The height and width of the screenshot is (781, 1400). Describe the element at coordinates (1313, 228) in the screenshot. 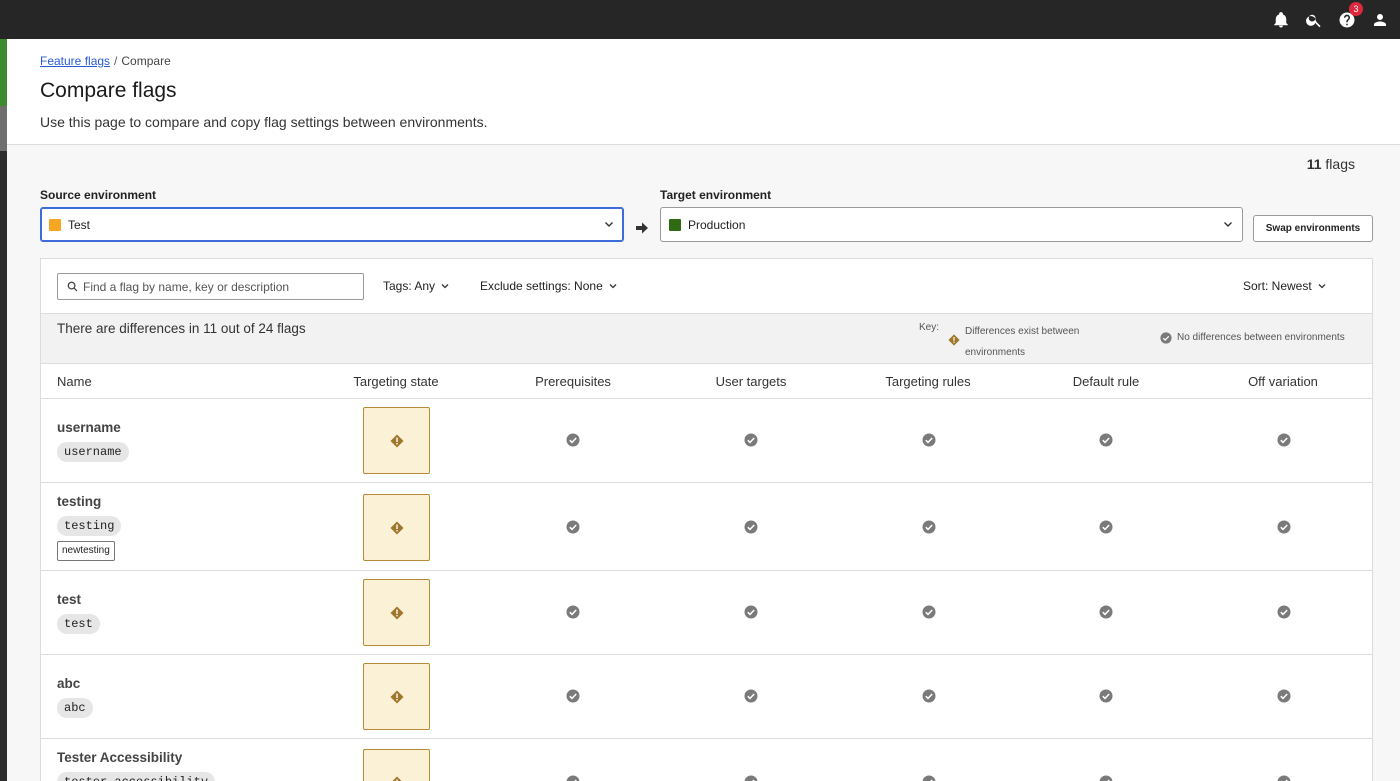

I see `swap-environments-button: Swap environments` at that location.